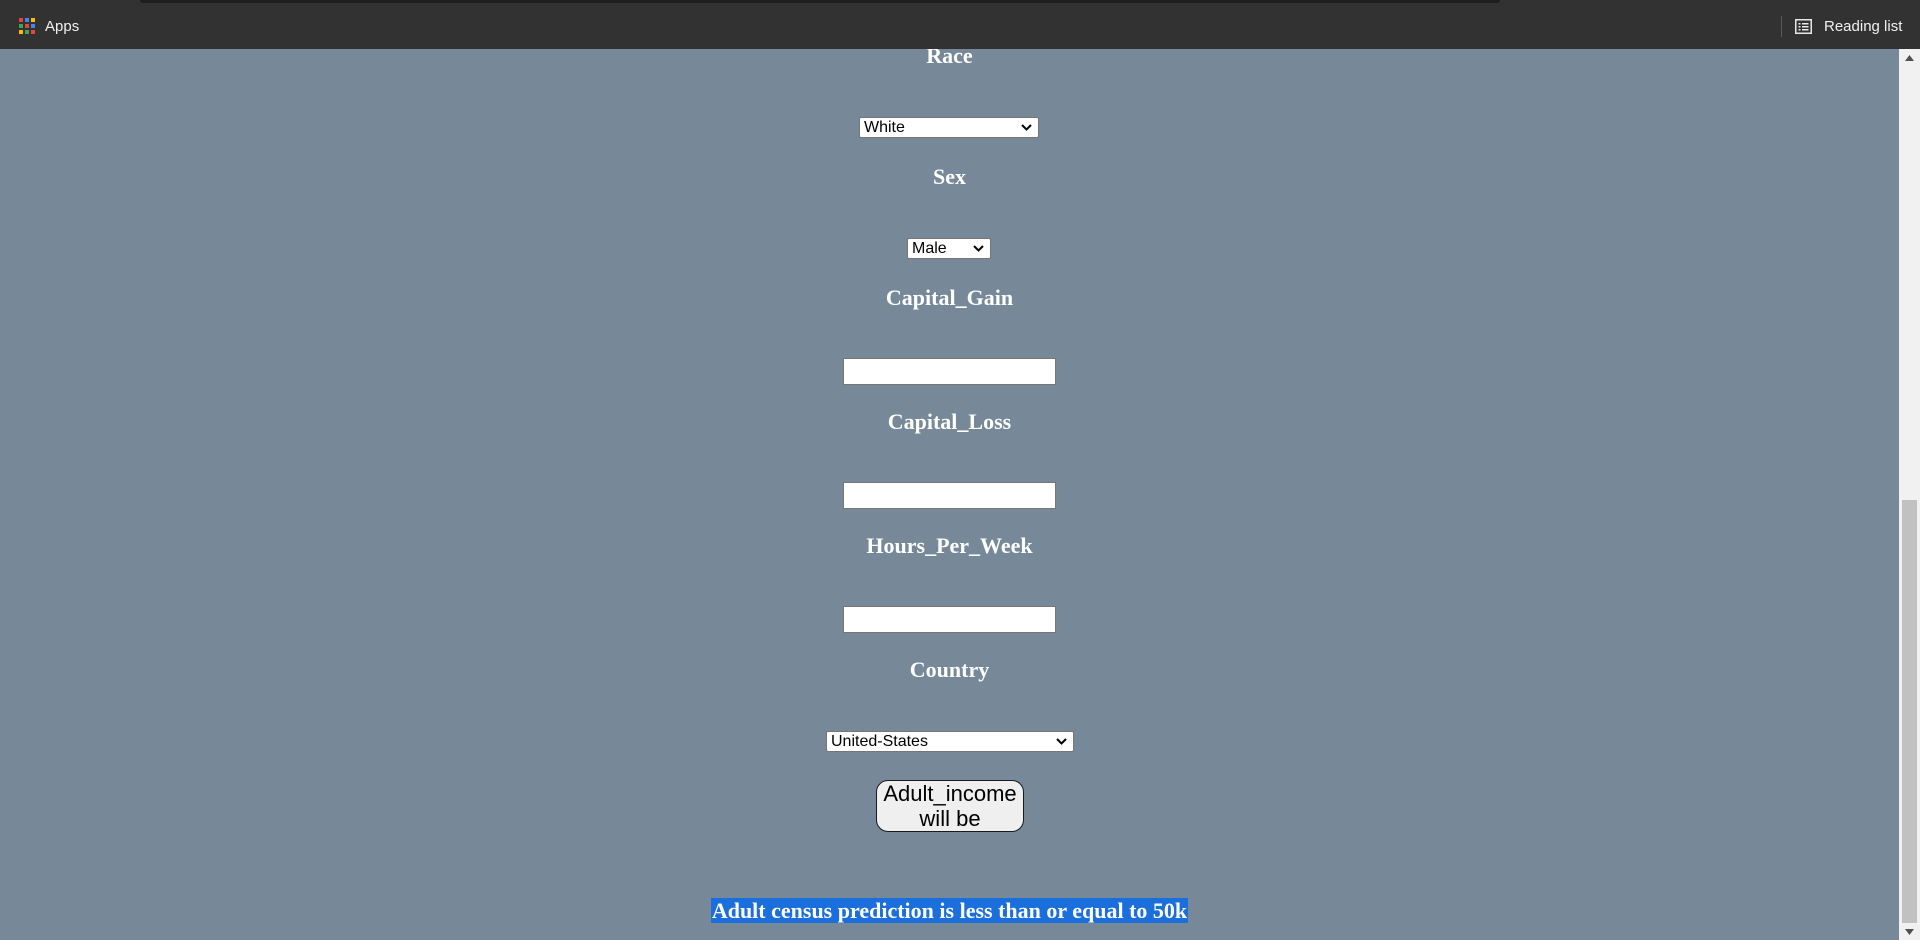 Image resolution: width=1920 pixels, height=940 pixels. Describe the element at coordinates (1803, 26) in the screenshot. I see `reading-list-icon` at that location.